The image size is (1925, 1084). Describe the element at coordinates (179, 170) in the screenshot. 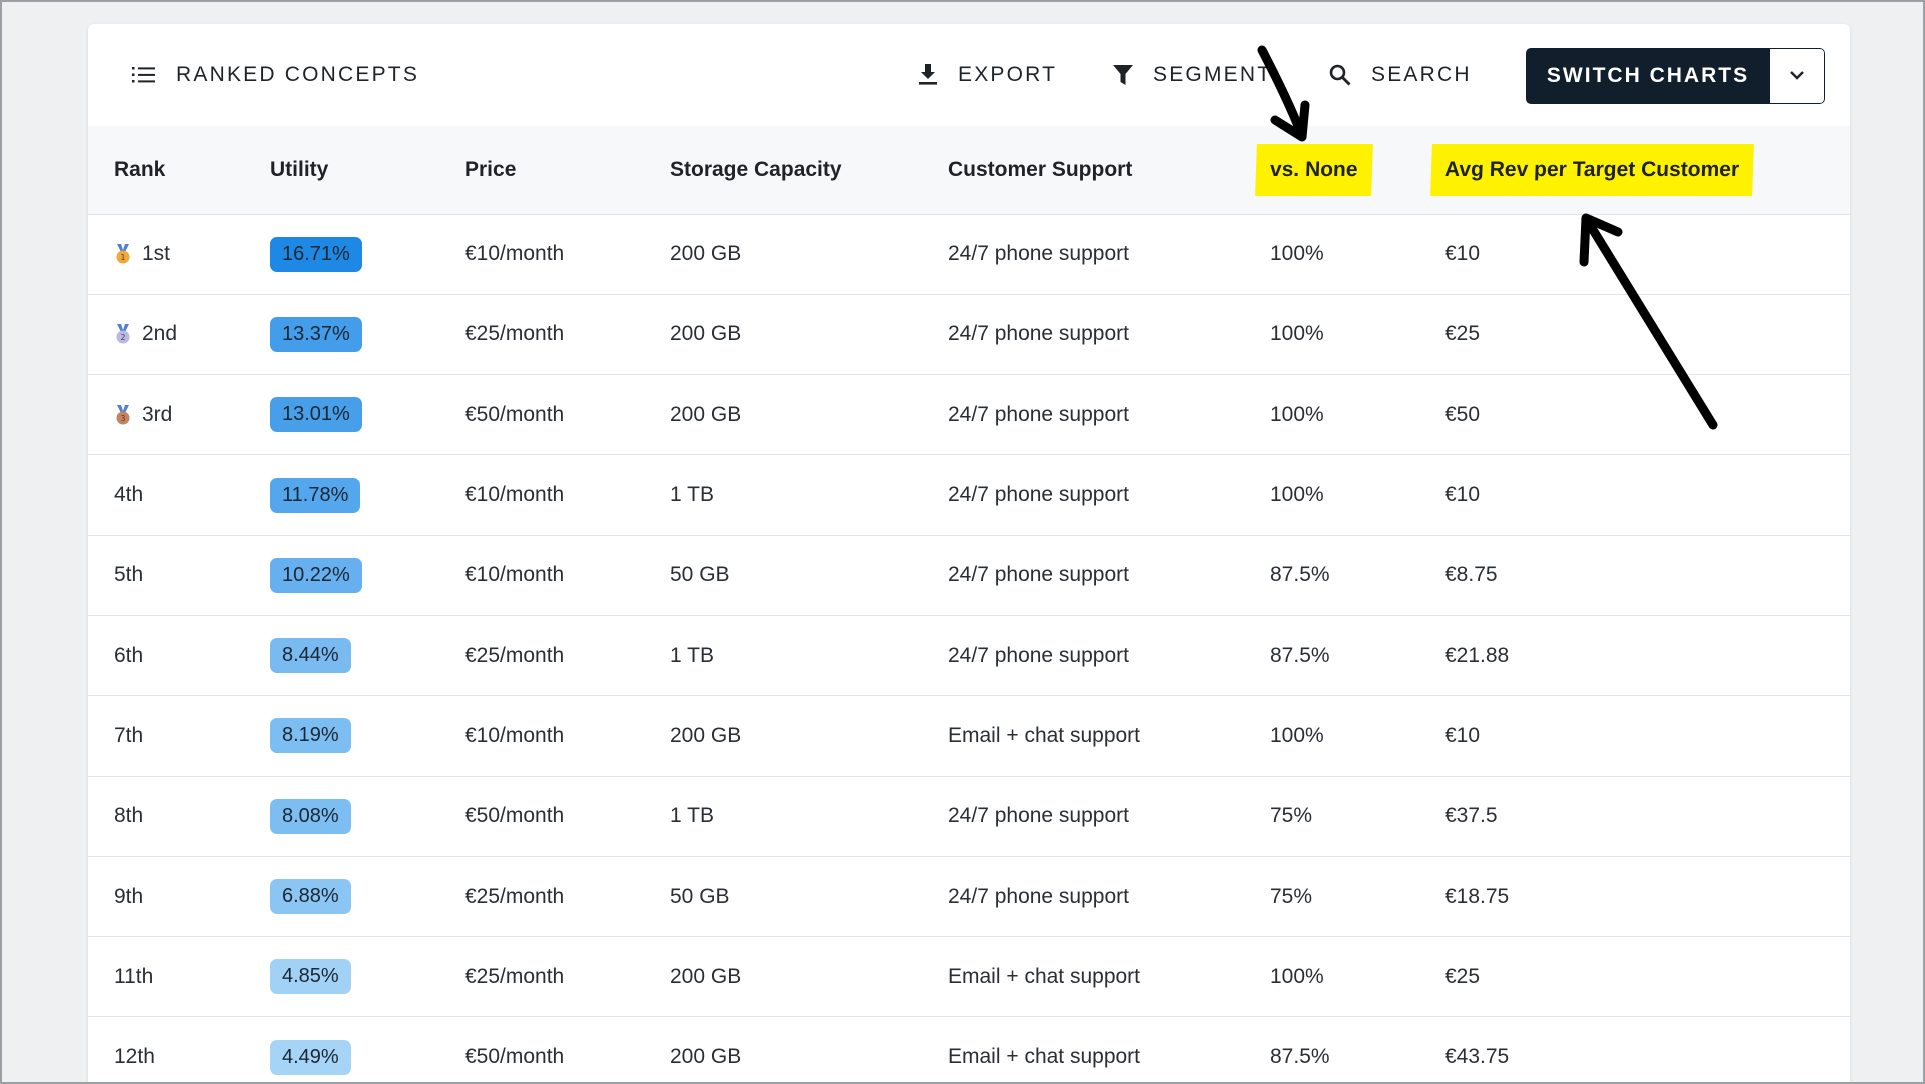

I see `column-header-rank: Rank` at that location.